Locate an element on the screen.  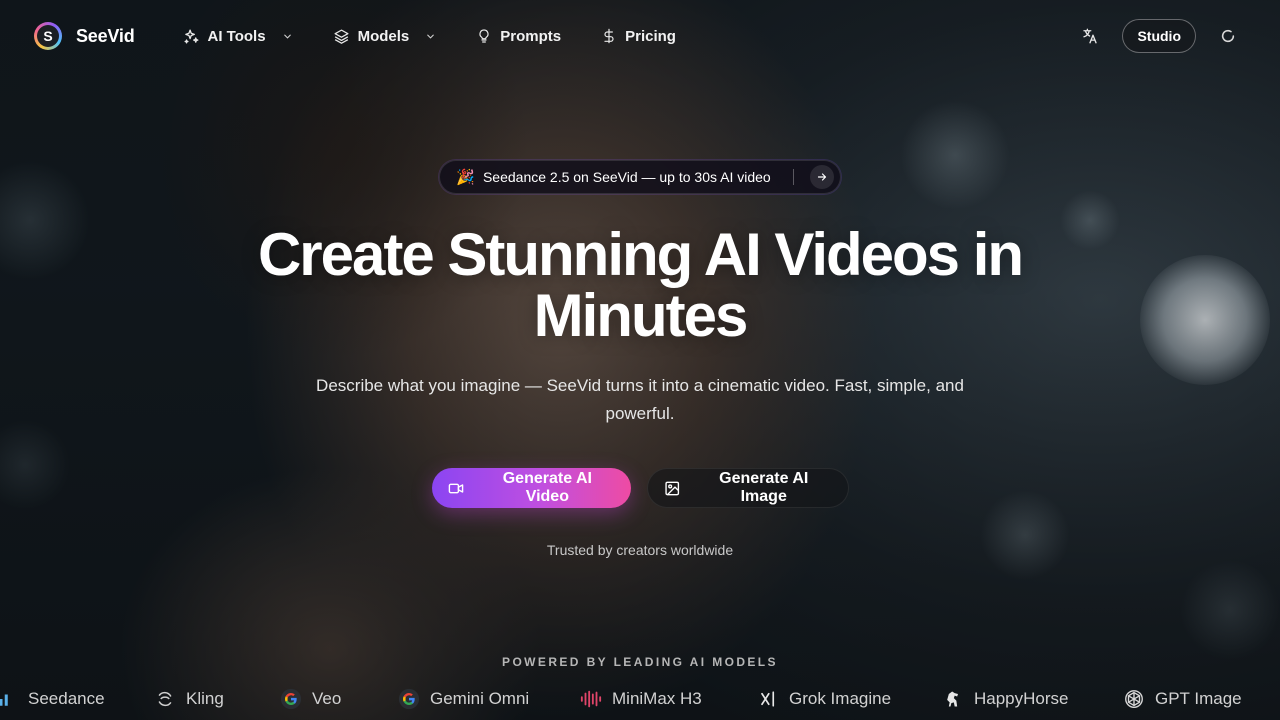
kling-icon is located at coordinates (165, 699).